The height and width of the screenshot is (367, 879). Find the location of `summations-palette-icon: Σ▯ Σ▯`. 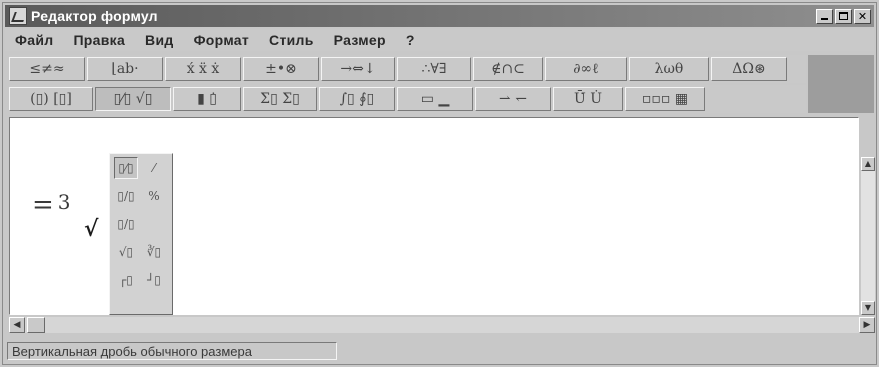

summations-palette-icon: Σ▯ Σ▯ is located at coordinates (280, 99).